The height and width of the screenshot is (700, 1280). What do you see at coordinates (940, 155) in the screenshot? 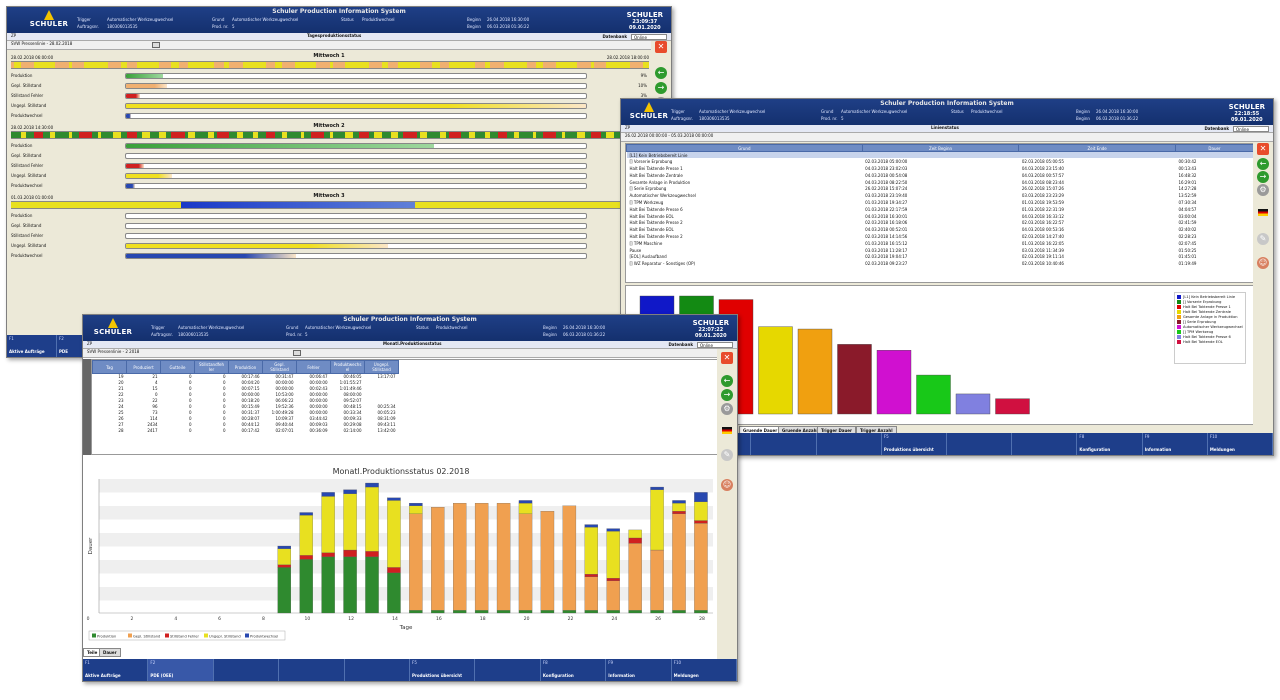
I see `table-row: [L1] Kein Betriebsbereit Linie` at bounding box center [940, 155].